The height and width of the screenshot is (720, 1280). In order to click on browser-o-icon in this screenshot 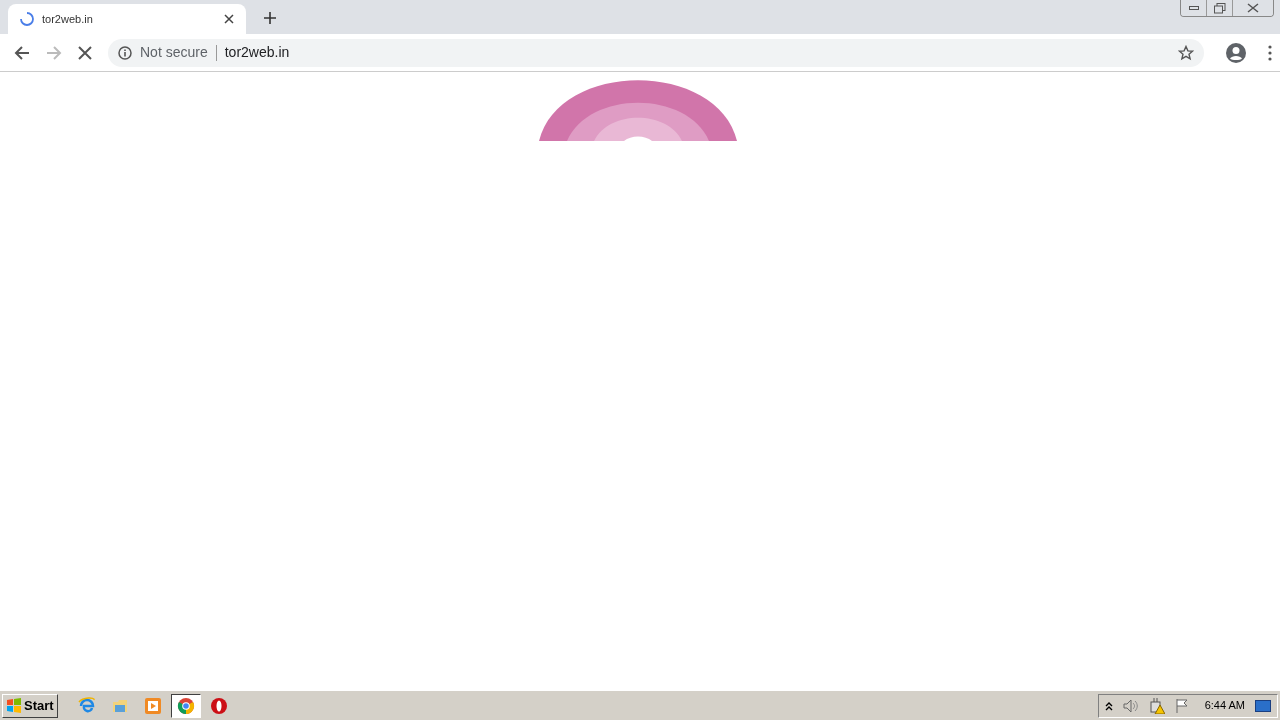, I will do `click(218, 705)`.